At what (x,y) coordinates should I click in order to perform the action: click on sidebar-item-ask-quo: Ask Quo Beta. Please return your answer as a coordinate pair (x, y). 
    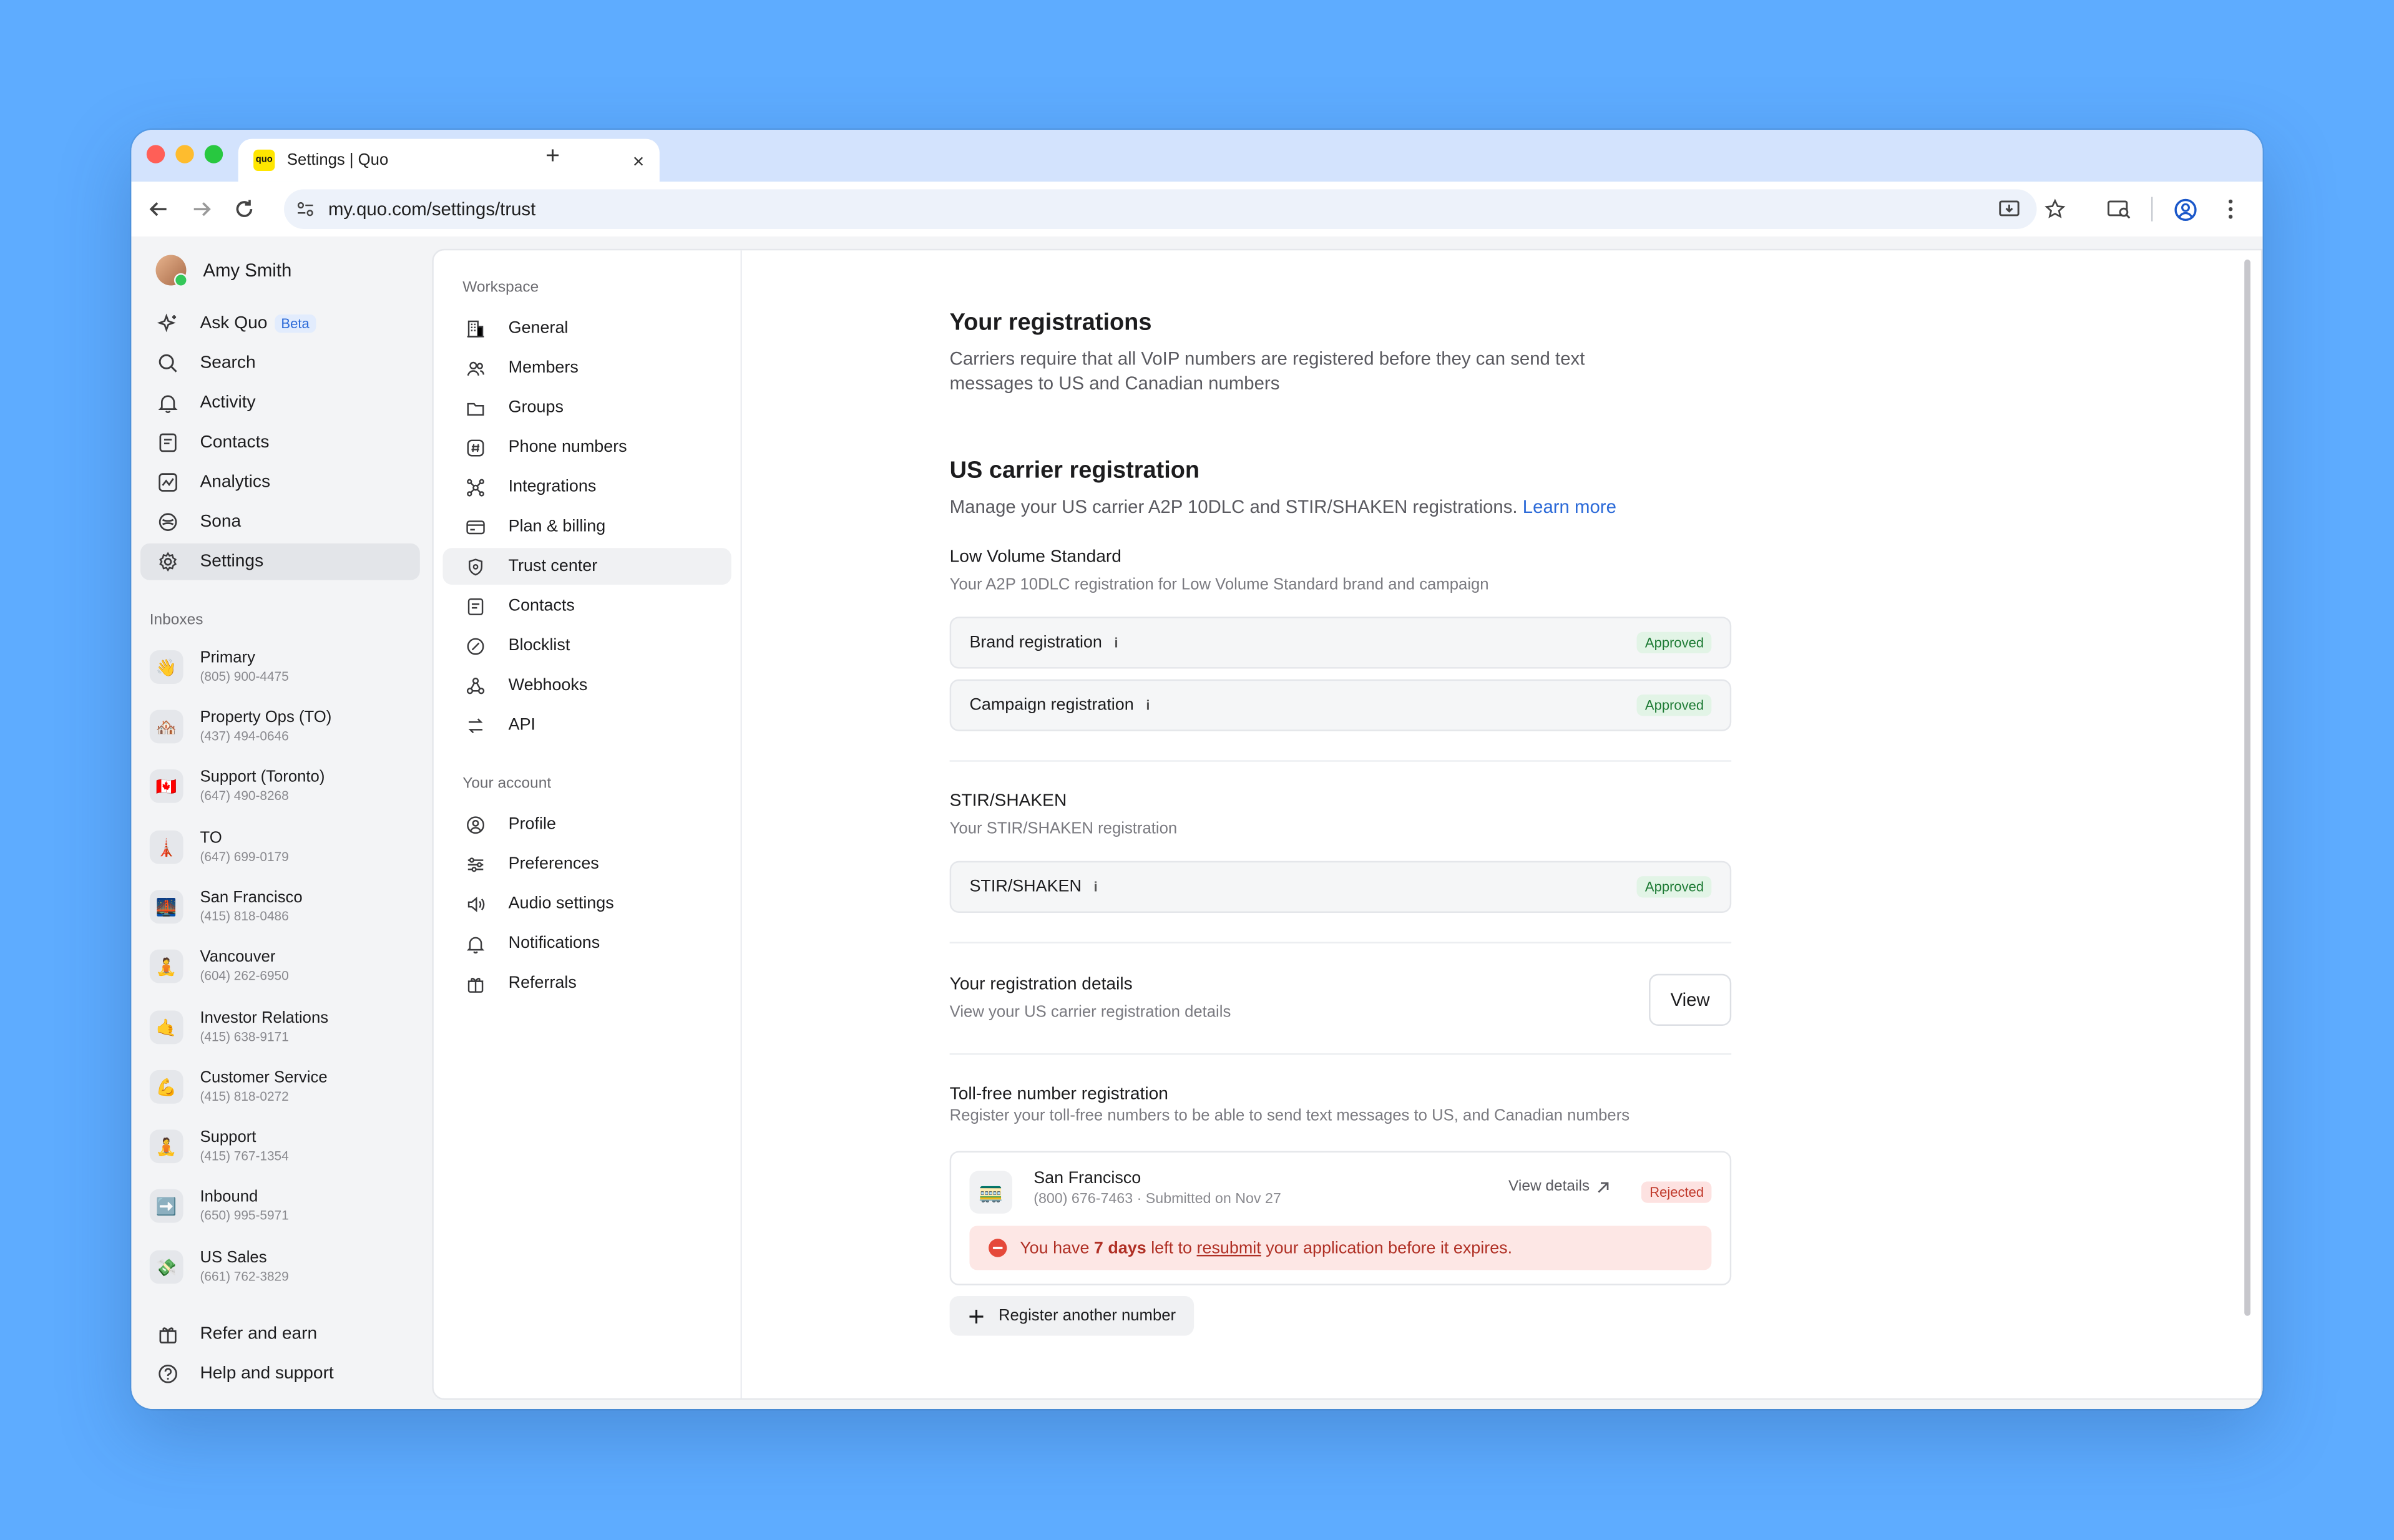
    Looking at the image, I should click on (280, 323).